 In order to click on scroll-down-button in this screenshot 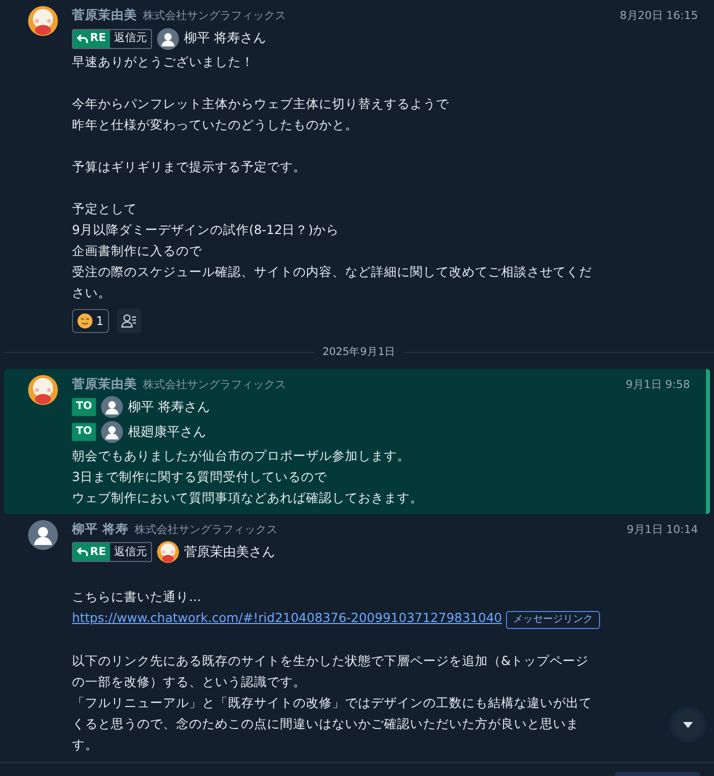, I will do `click(688, 725)`.